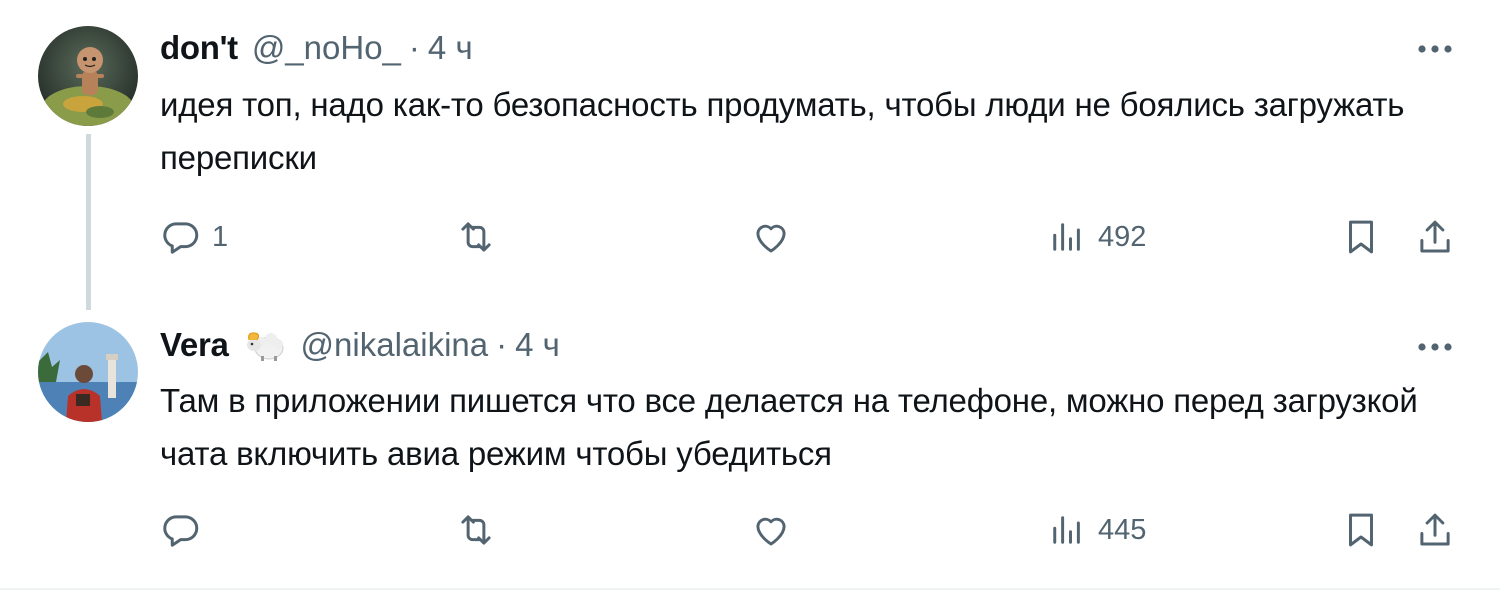 The height and width of the screenshot is (591, 1500). I want to click on avatar-photo-image, so click(88, 372).